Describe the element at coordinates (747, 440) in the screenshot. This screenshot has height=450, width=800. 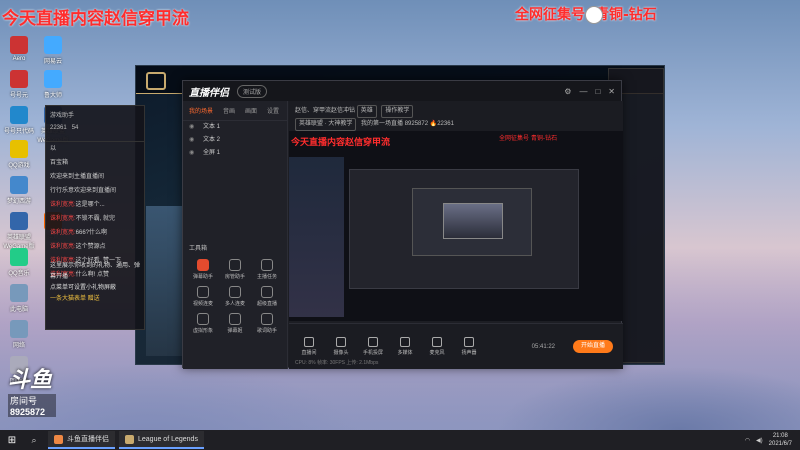
I see `network-icon: ◠` at that location.